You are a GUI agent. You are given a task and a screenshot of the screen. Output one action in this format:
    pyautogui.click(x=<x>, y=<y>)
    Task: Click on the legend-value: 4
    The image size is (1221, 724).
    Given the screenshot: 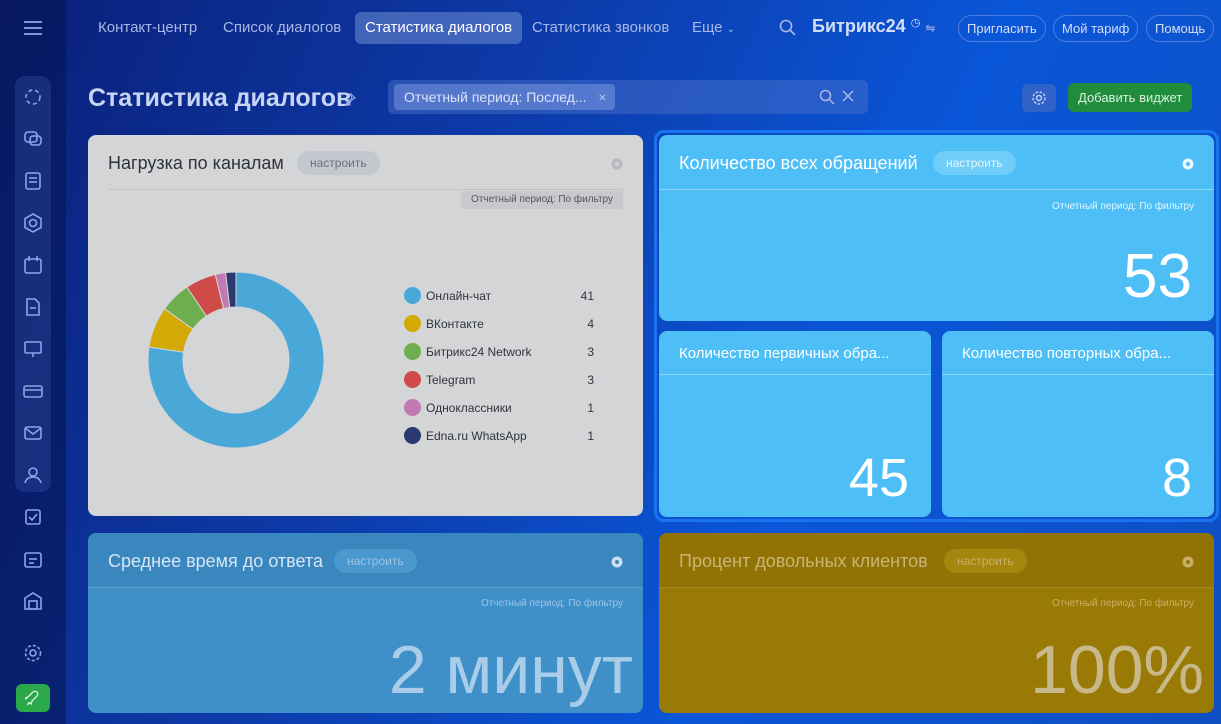 What is the action you would take?
    pyautogui.click(x=590, y=324)
    